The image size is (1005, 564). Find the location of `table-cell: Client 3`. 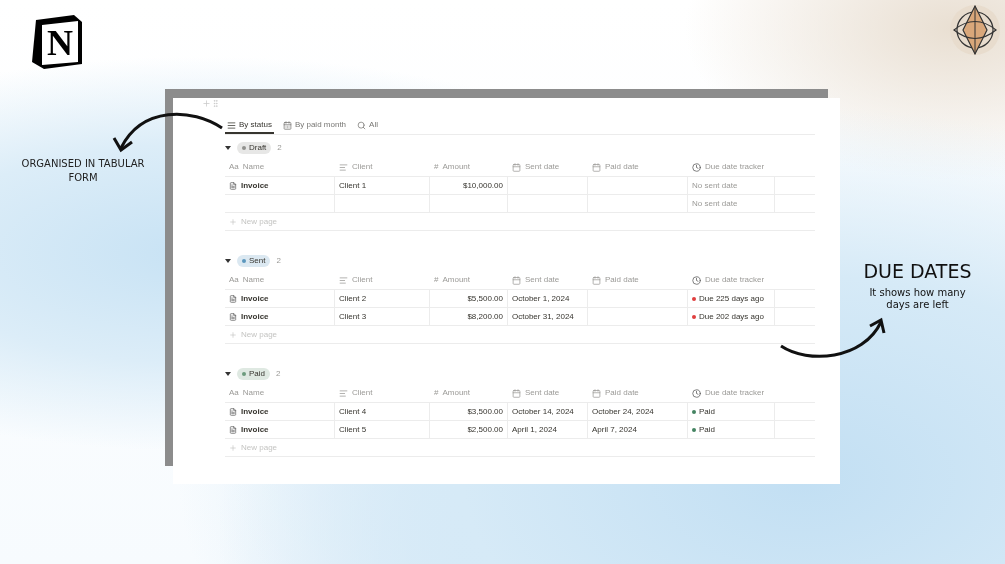

table-cell: Client 3 is located at coordinates (353, 316).